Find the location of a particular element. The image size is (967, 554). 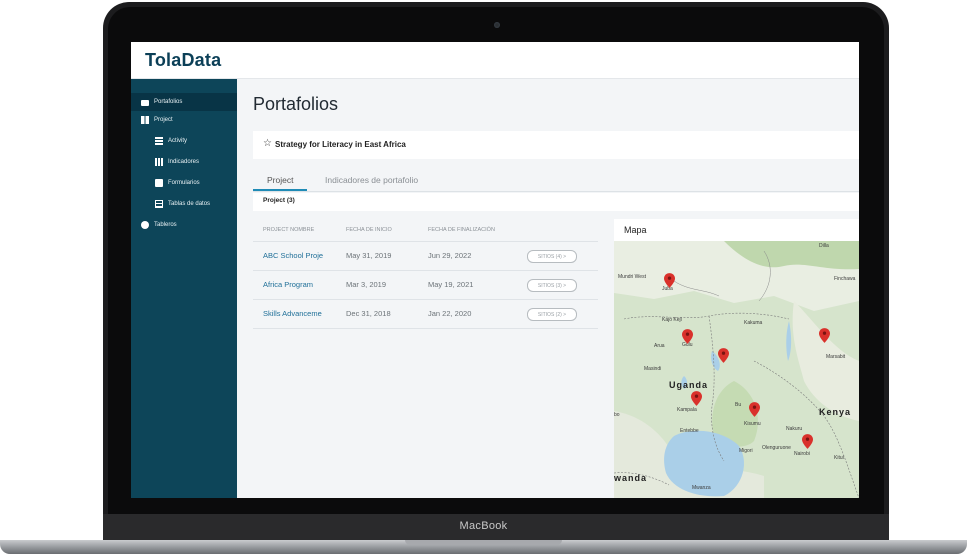

map-label-bu: Bu is located at coordinates (738, 405).